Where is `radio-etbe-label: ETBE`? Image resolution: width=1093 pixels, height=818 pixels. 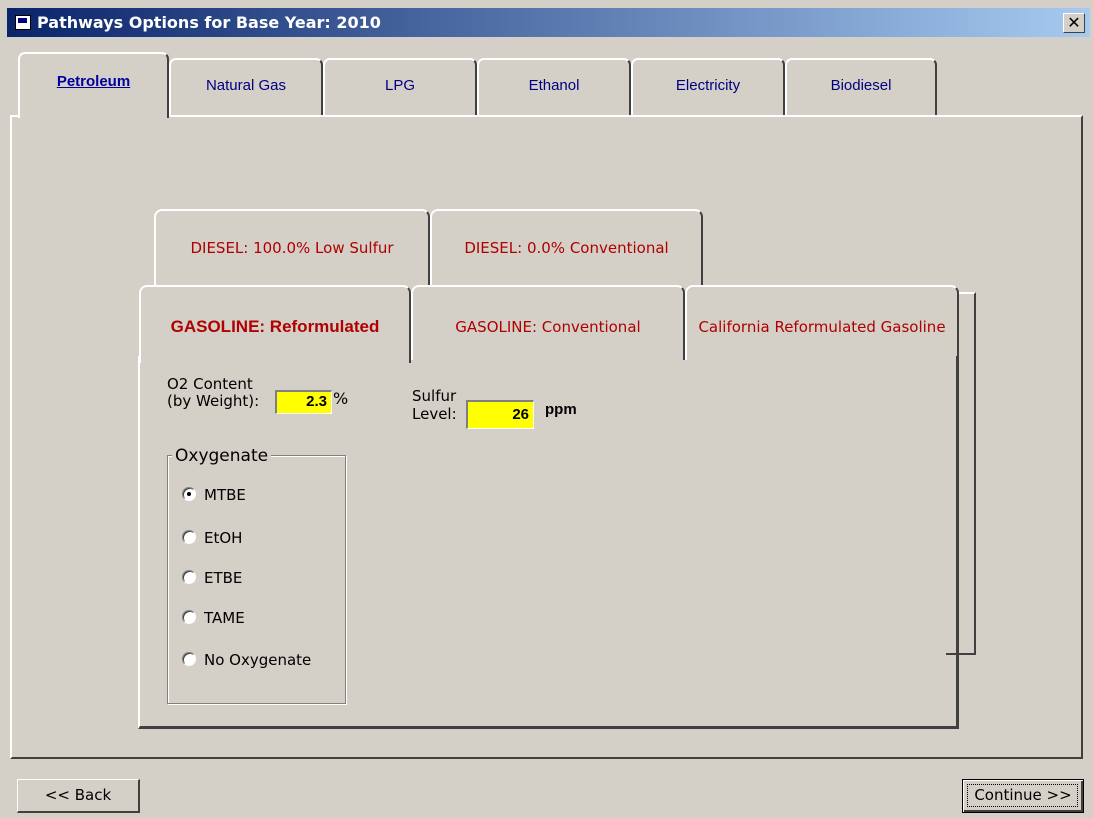 radio-etbe-label: ETBE is located at coordinates (223, 578).